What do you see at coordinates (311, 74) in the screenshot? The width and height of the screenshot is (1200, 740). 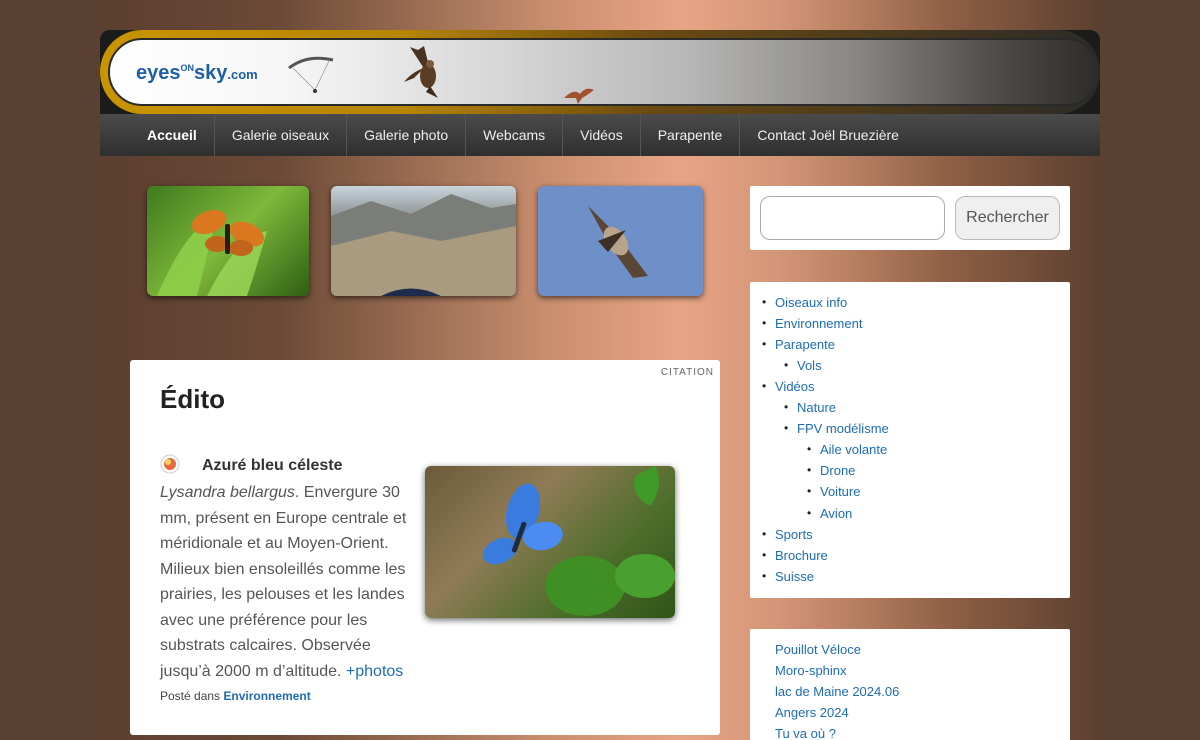 I see `paraglider-icon` at bounding box center [311, 74].